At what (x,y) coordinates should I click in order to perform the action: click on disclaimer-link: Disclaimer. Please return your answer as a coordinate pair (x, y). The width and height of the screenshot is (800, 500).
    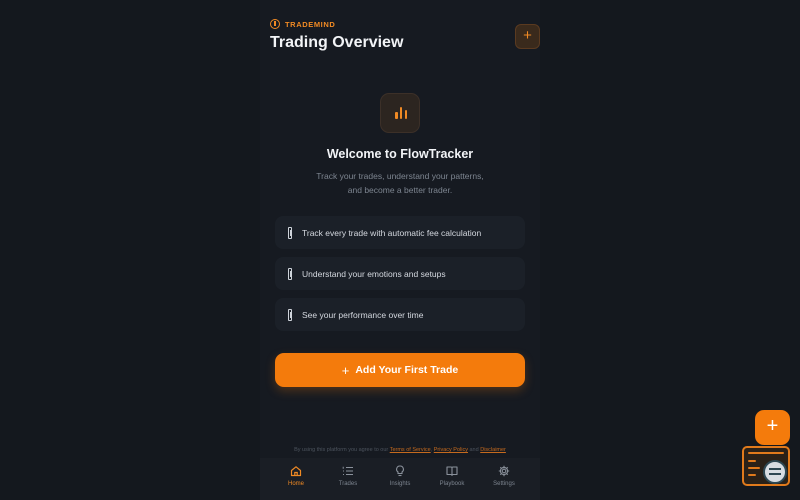
    Looking at the image, I should click on (493, 450).